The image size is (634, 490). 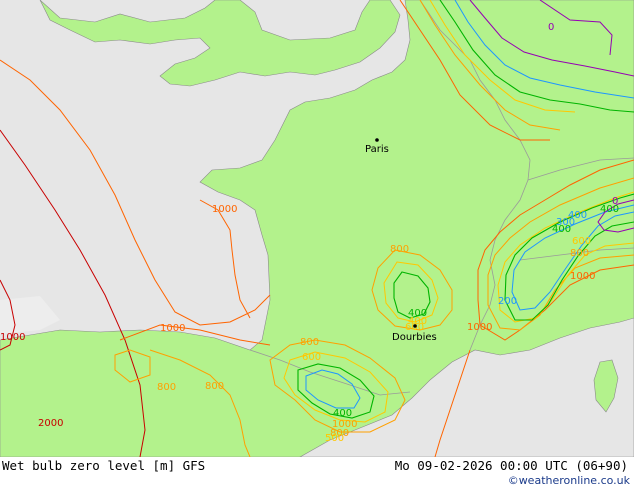 What do you see at coordinates (569, 480) in the screenshot?
I see `credit-link: ©weatheronline.co.uk` at bounding box center [569, 480].